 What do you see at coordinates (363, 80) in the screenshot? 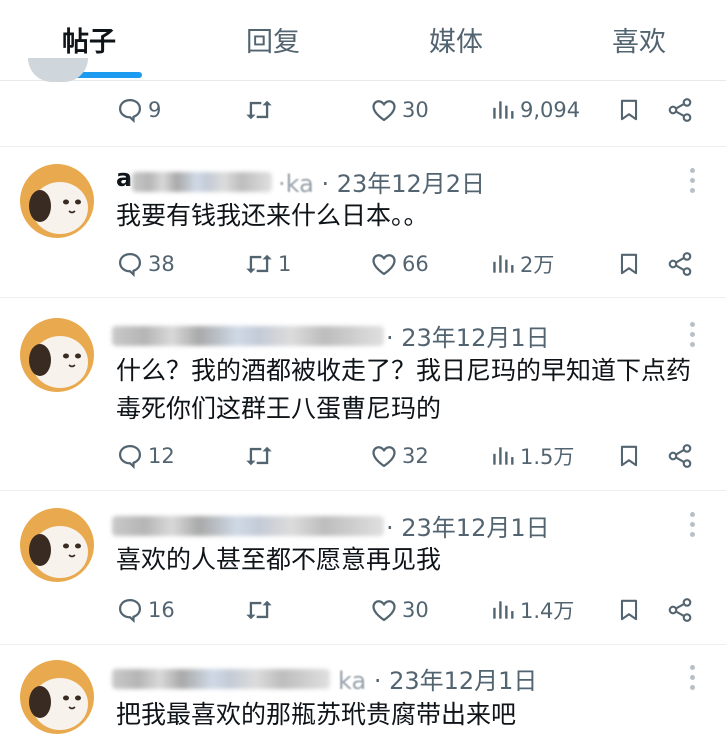
I see `tabs-divider` at bounding box center [363, 80].